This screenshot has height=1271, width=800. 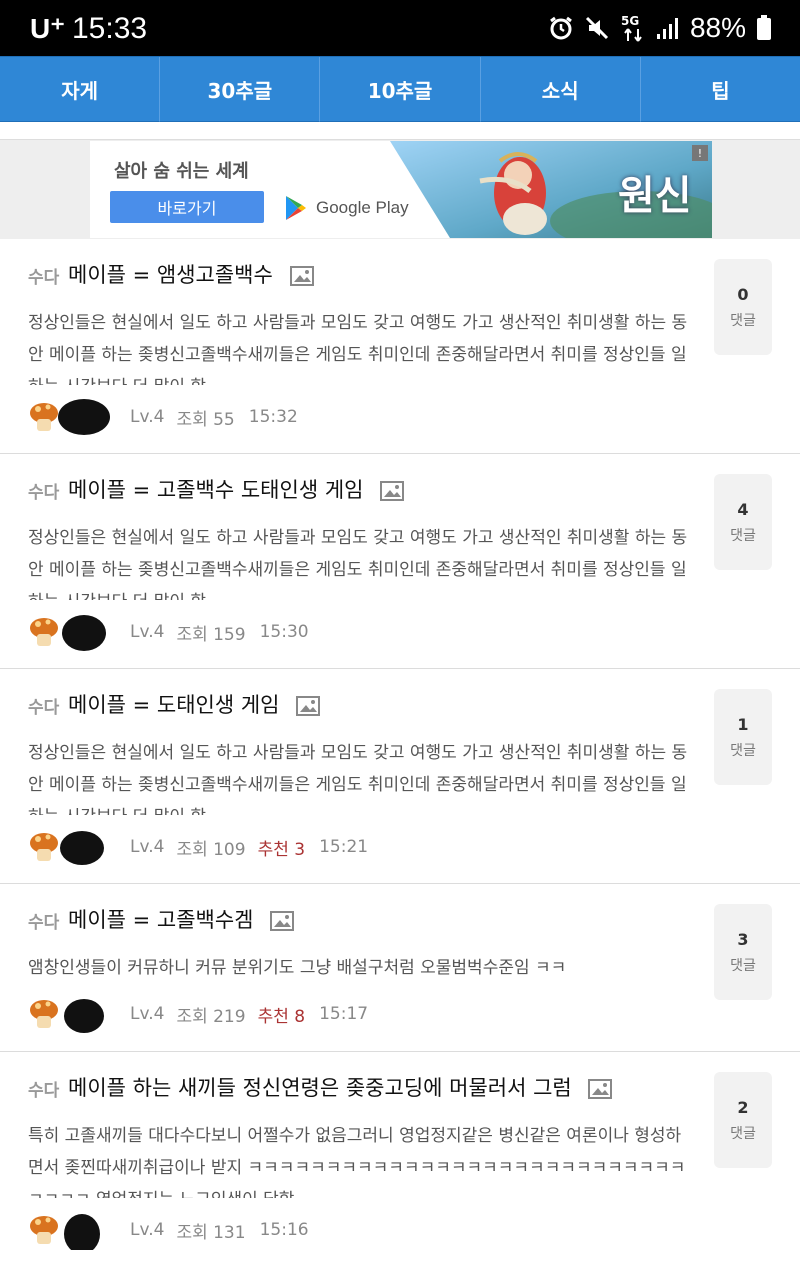 What do you see at coordinates (560, 89) in the screenshot?
I see `tab-news: 소식` at bounding box center [560, 89].